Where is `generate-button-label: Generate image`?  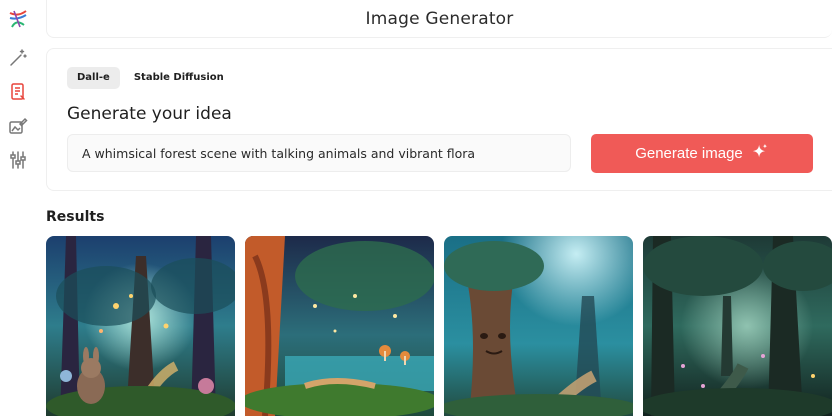 generate-button-label: Generate image is located at coordinates (689, 153).